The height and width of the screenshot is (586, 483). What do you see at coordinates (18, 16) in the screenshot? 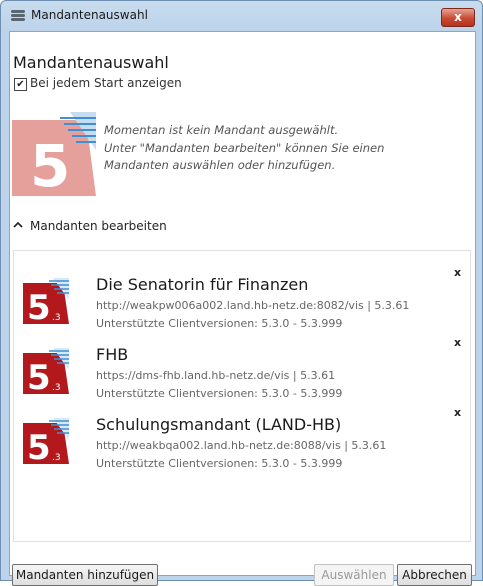
I see `database-icon` at bounding box center [18, 16].